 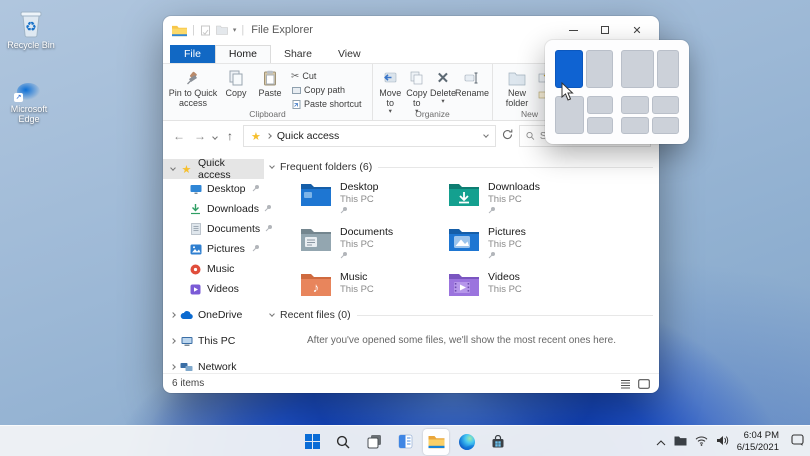 I want to click on section-recent-files: Recent files (0), so click(x=461, y=315).